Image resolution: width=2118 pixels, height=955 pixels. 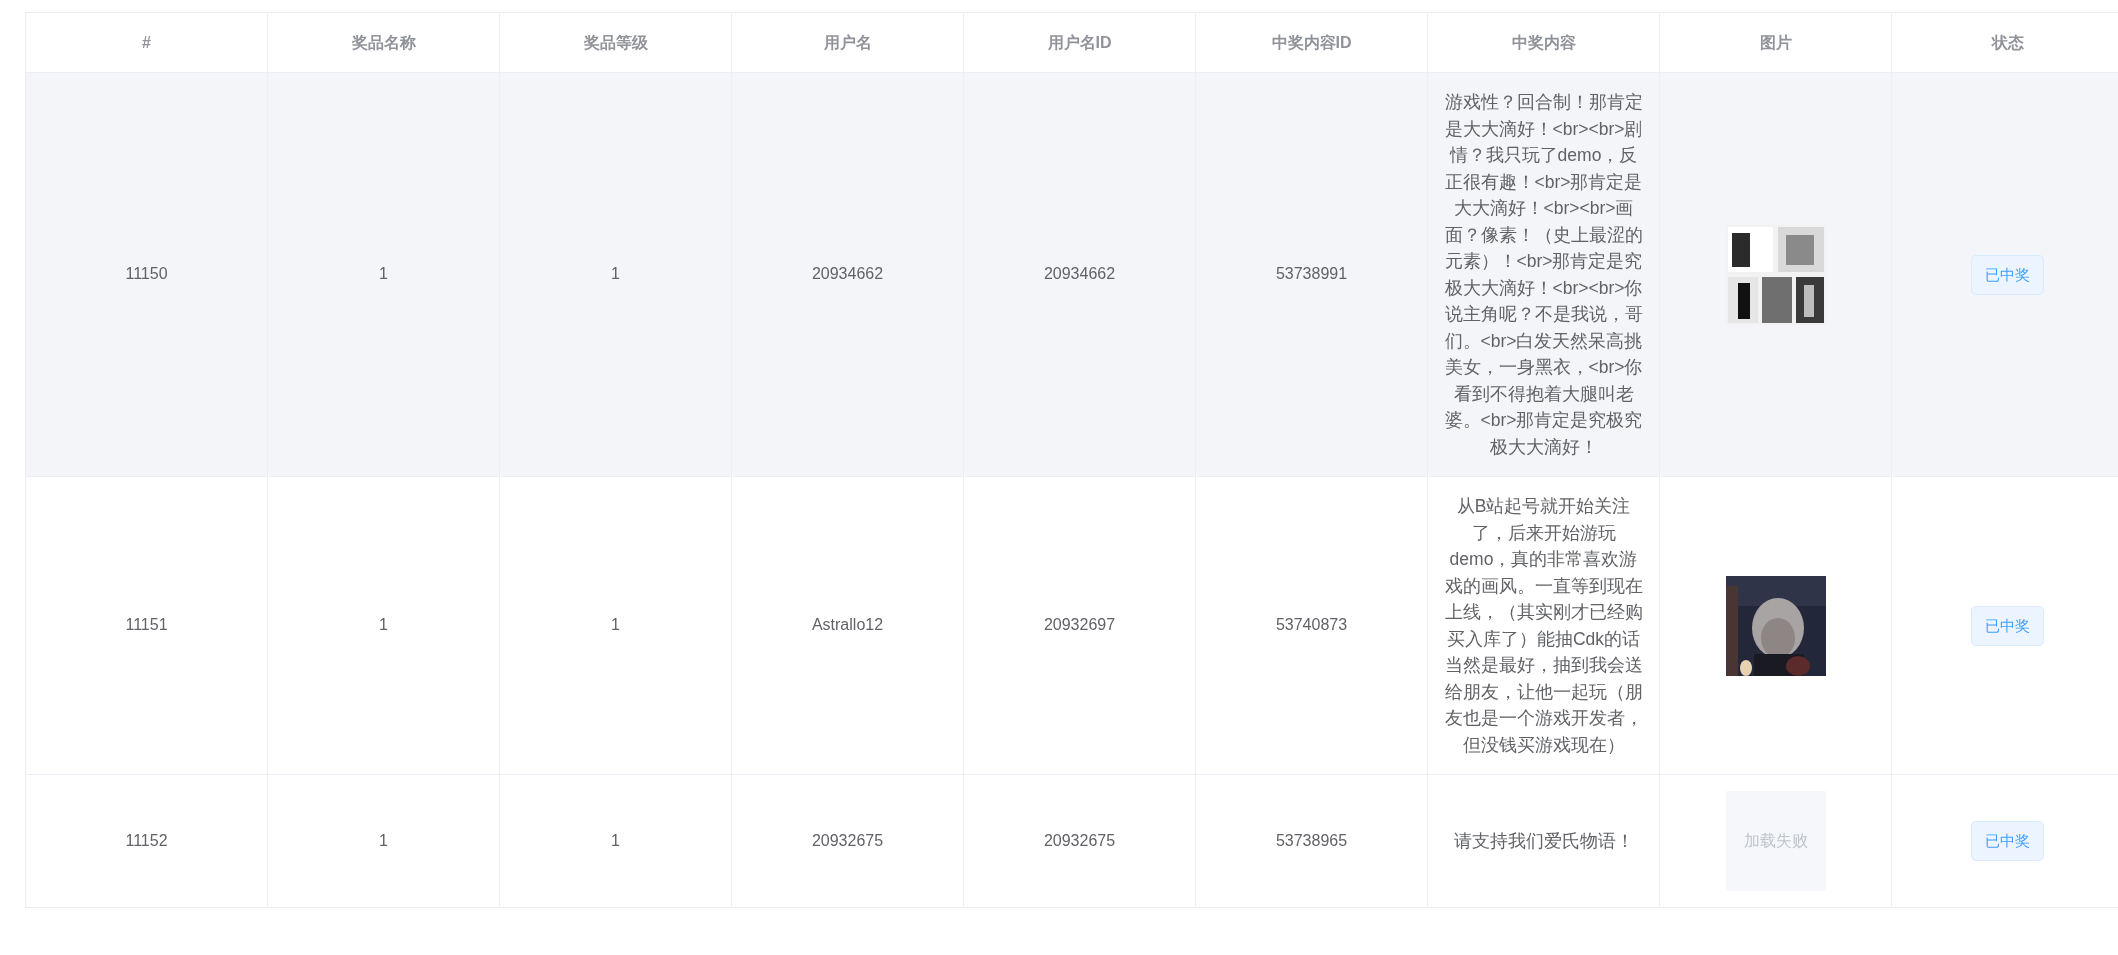 I want to click on table-cell: 11150, so click(x=146, y=274).